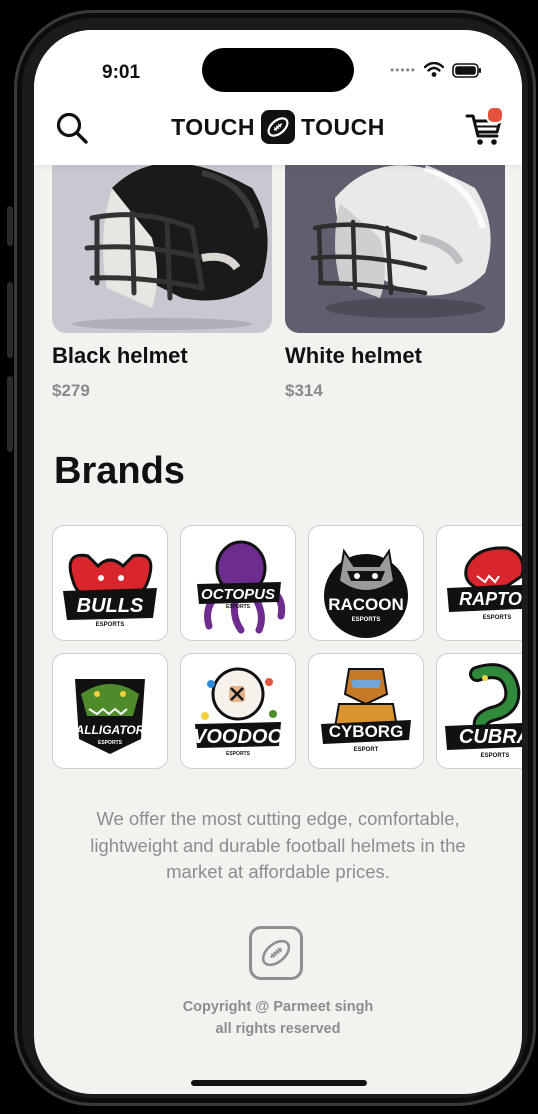 The height and width of the screenshot is (1114, 538). What do you see at coordinates (366, 604) in the screenshot?
I see `brand-logo-text: RACOON` at bounding box center [366, 604].